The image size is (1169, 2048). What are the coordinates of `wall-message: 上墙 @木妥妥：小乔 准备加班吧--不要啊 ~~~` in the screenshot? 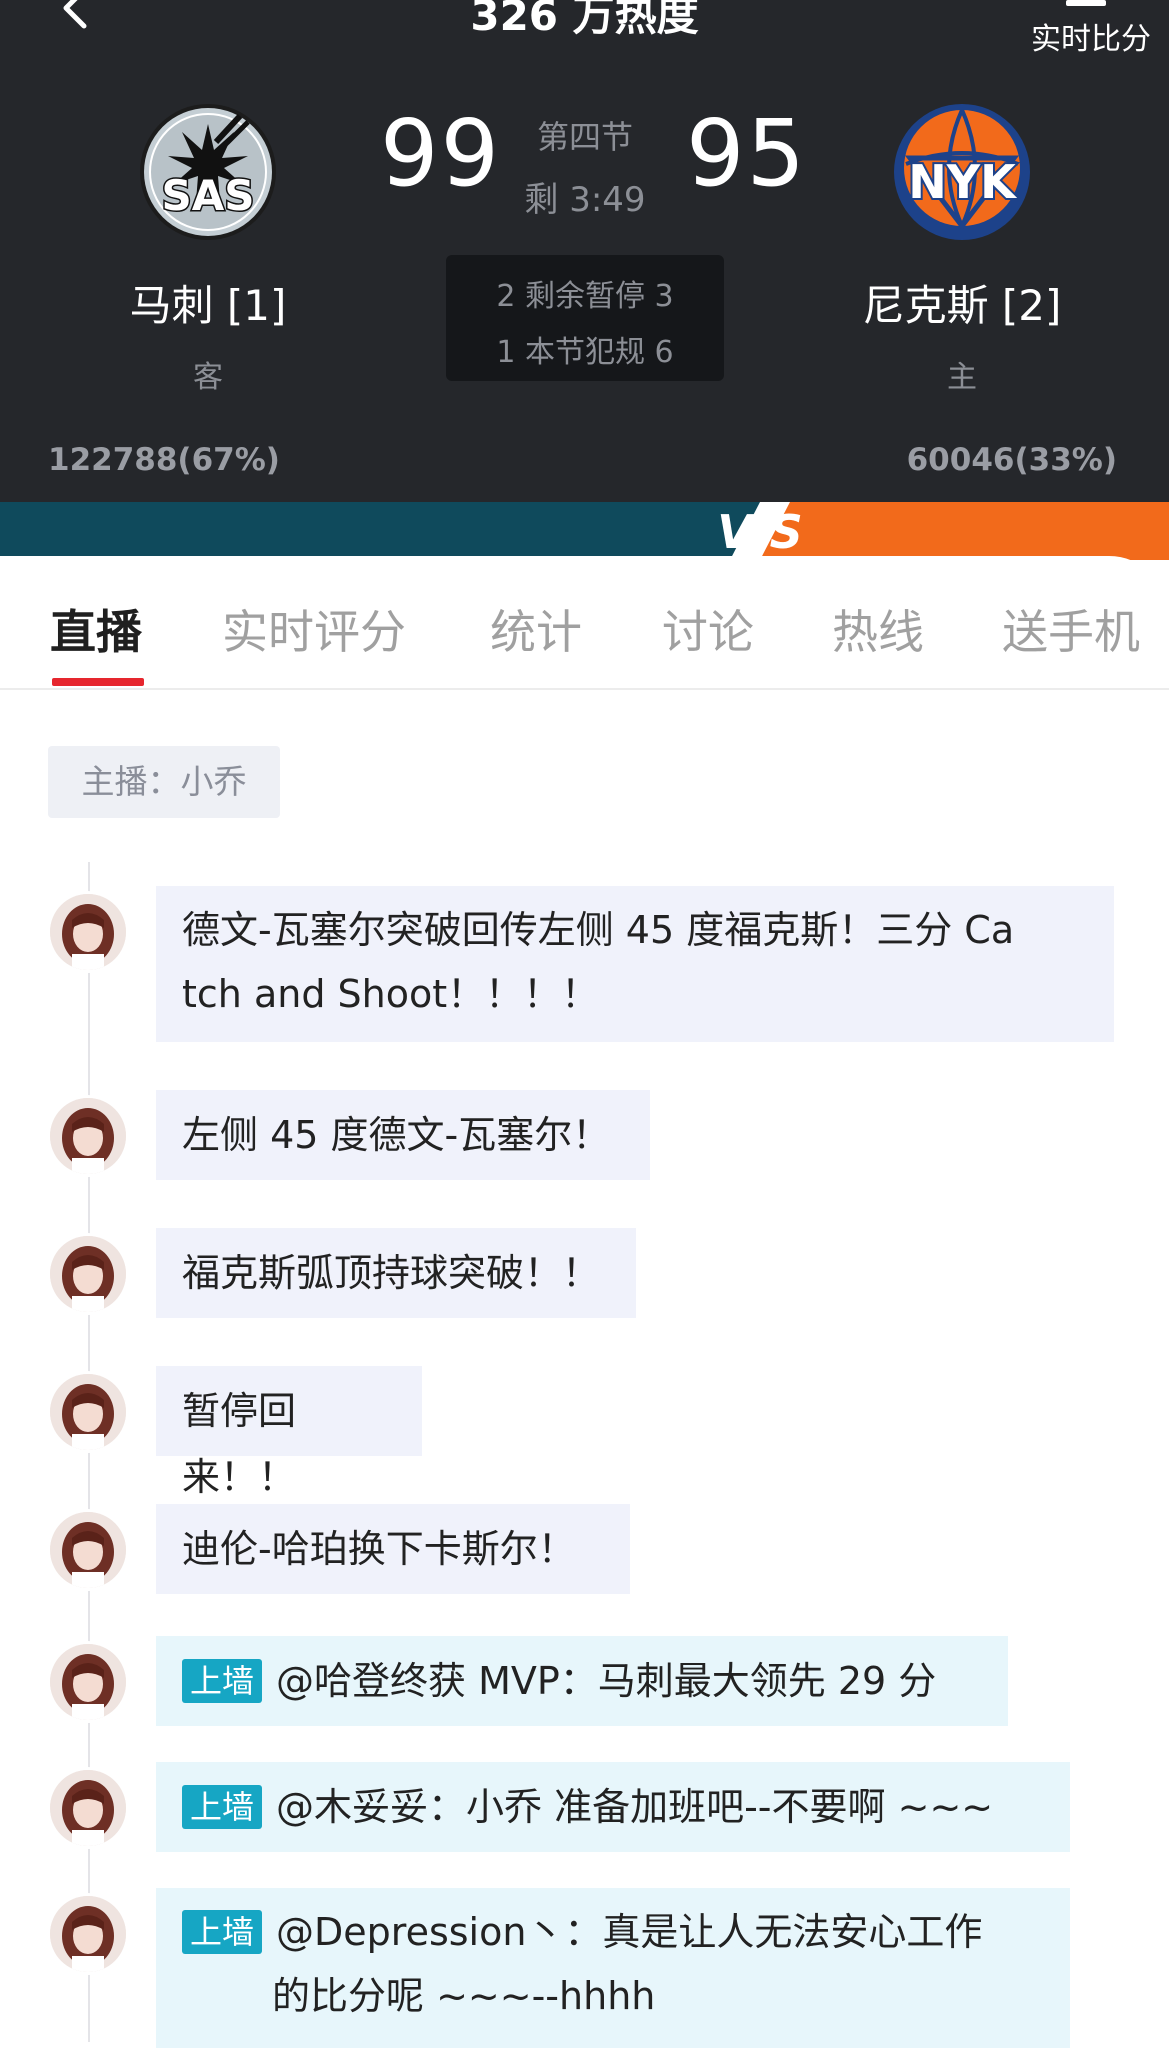 It's located at (613, 1807).